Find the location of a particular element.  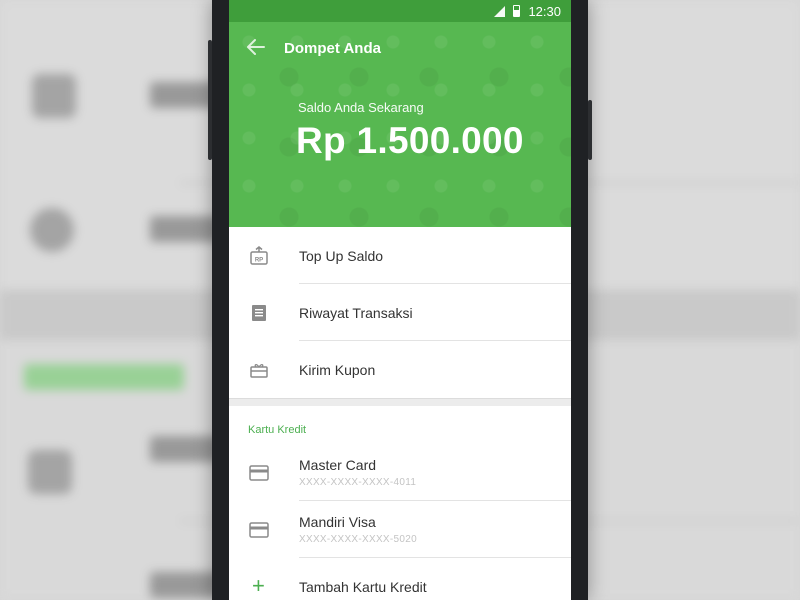

add-credit-card-label: Tambah Kartu Kredit is located at coordinates (363, 586).